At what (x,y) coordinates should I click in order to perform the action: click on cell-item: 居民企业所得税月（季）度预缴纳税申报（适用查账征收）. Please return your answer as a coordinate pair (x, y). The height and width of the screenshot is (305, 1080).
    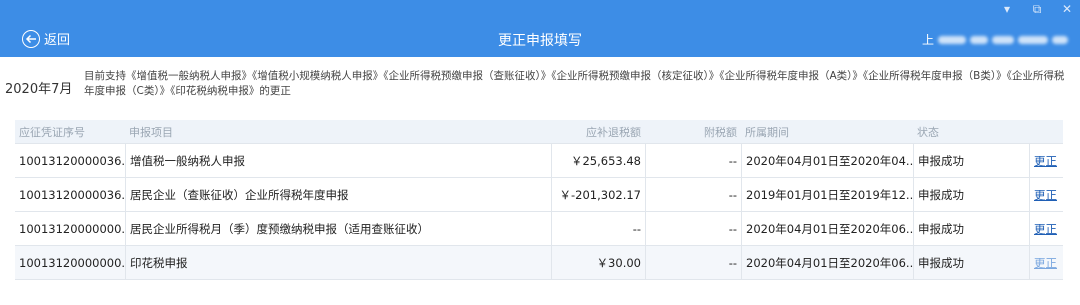
    Looking at the image, I should click on (338, 228).